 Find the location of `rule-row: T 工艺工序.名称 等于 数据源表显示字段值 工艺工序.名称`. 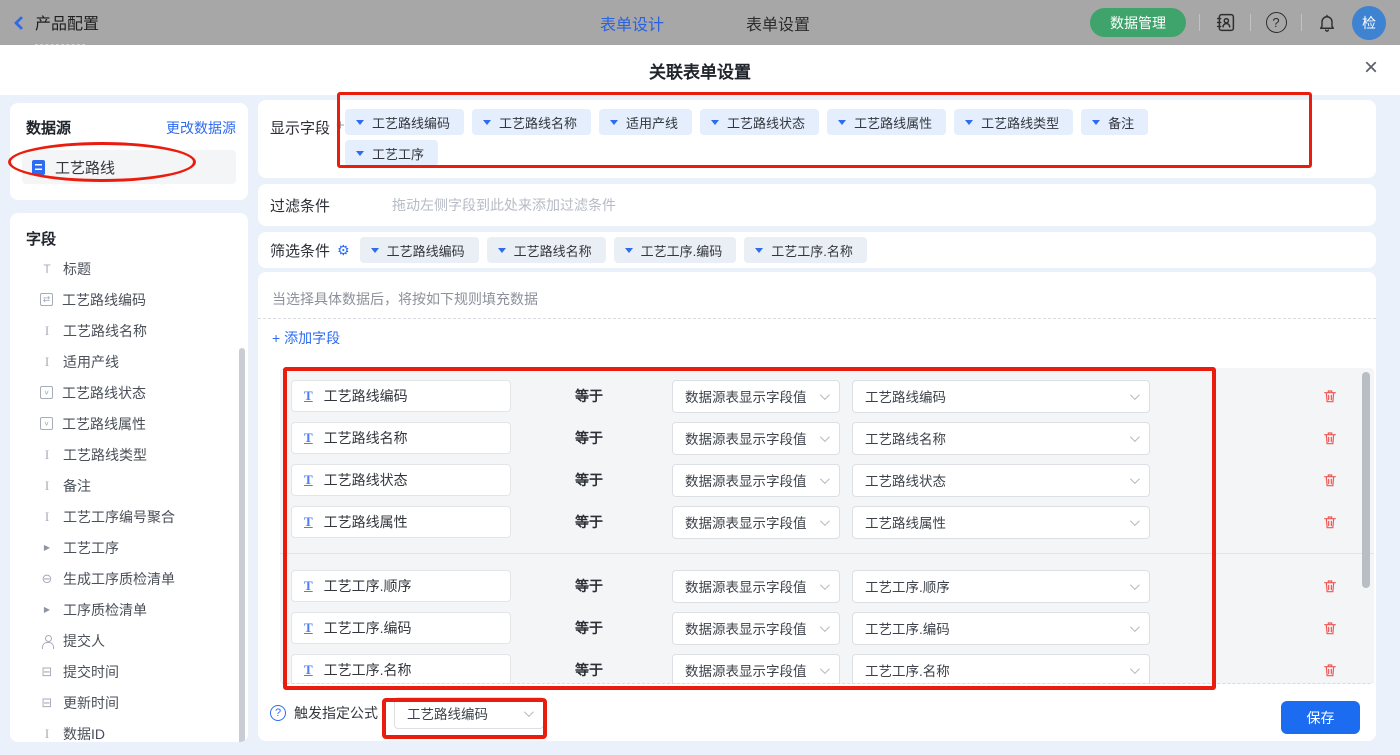

rule-row: T 工艺工序.名称 等于 数据源表显示字段值 工艺工序.名称 is located at coordinates (832, 668).